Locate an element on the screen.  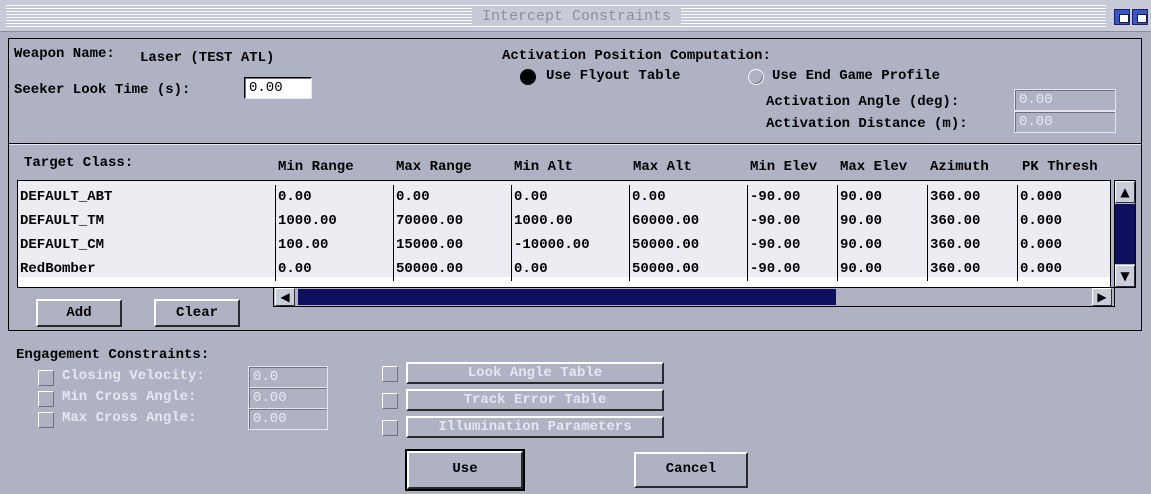
weapon-name-value: Laser (TEST ATL) is located at coordinates (207, 58).